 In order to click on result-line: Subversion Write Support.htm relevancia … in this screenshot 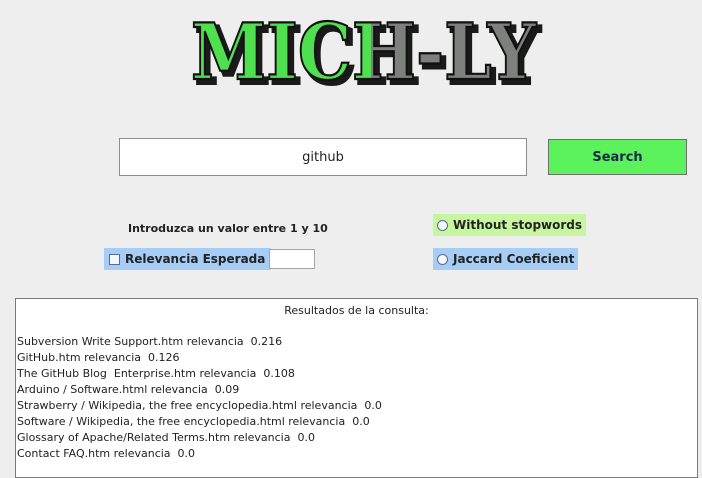, I will do `click(150, 341)`.